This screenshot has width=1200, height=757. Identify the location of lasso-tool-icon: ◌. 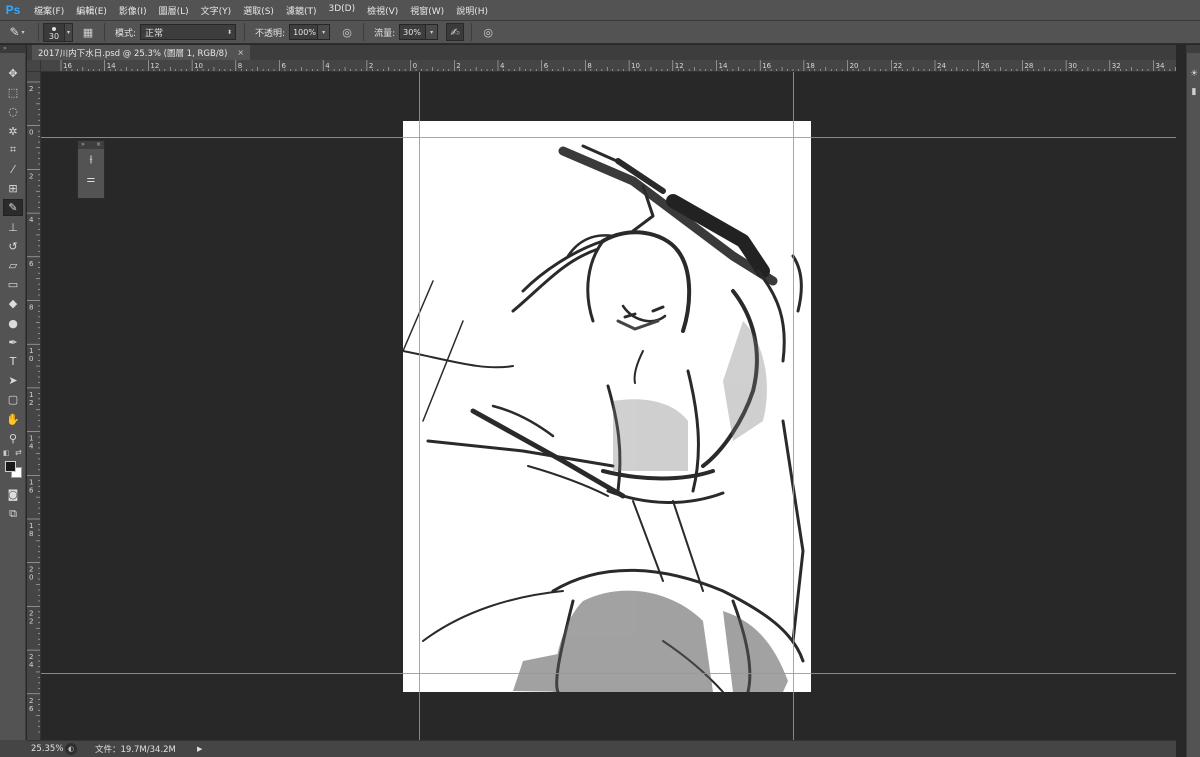
(13, 111).